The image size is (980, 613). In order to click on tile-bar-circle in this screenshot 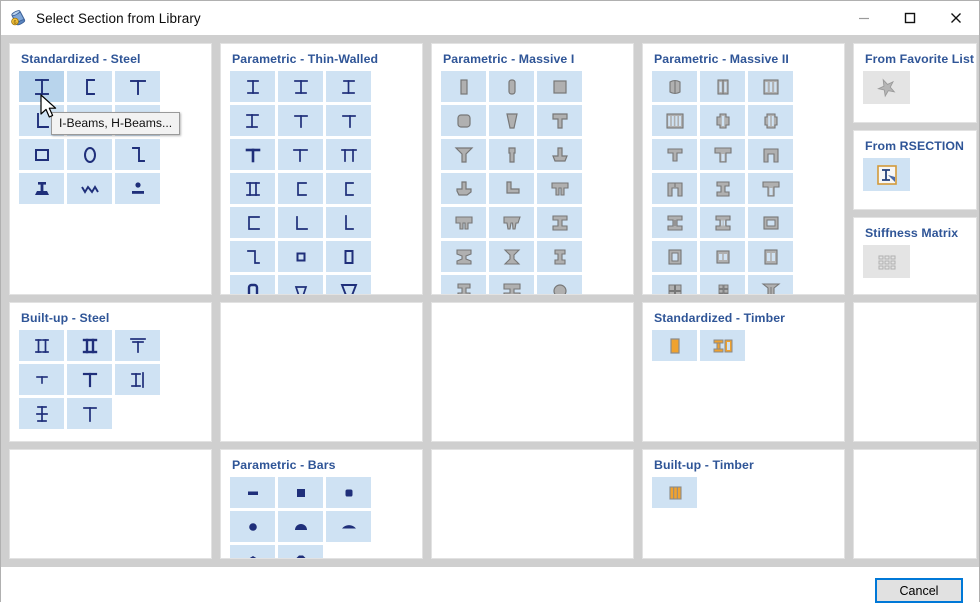, I will do `click(252, 526)`.